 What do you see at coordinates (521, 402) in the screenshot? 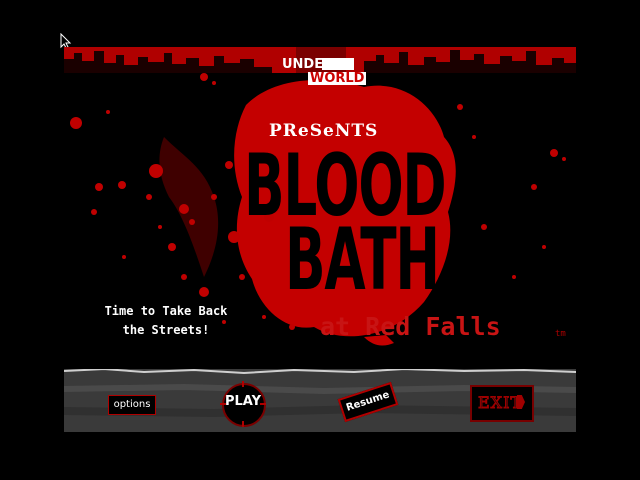
I see `exit-arrow-icon` at bounding box center [521, 402].